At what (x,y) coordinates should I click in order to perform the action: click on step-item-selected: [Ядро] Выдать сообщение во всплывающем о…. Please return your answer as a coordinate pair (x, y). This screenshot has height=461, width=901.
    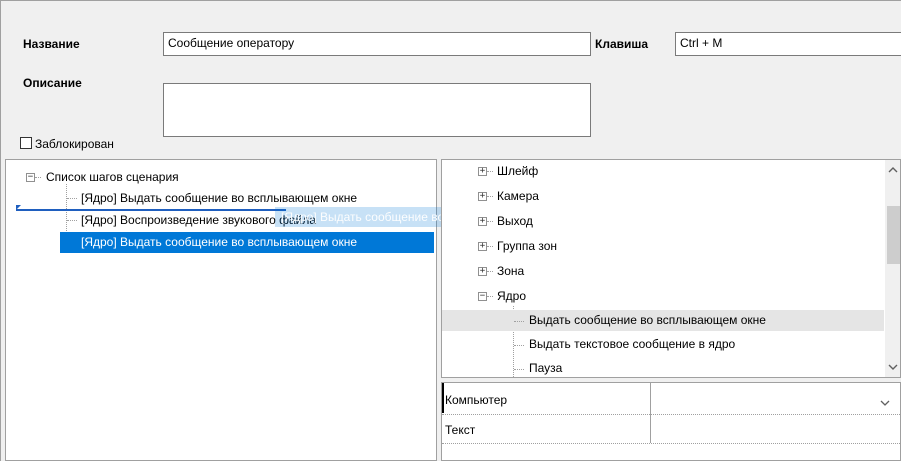
    Looking at the image, I should click on (247, 242).